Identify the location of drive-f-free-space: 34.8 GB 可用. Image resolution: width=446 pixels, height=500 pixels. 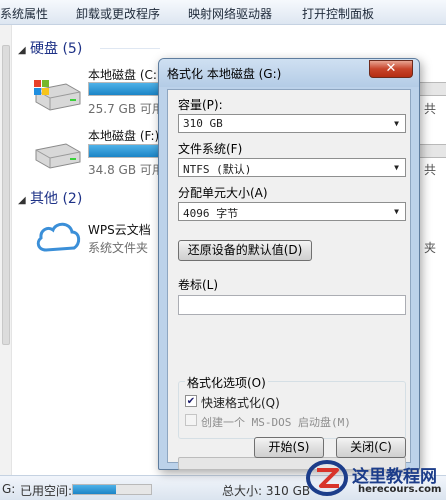
(126, 170).